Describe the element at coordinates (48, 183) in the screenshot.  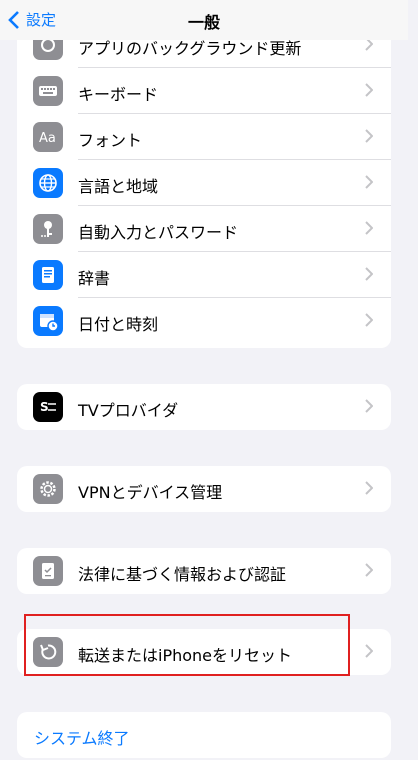
I see `globe-icon` at that location.